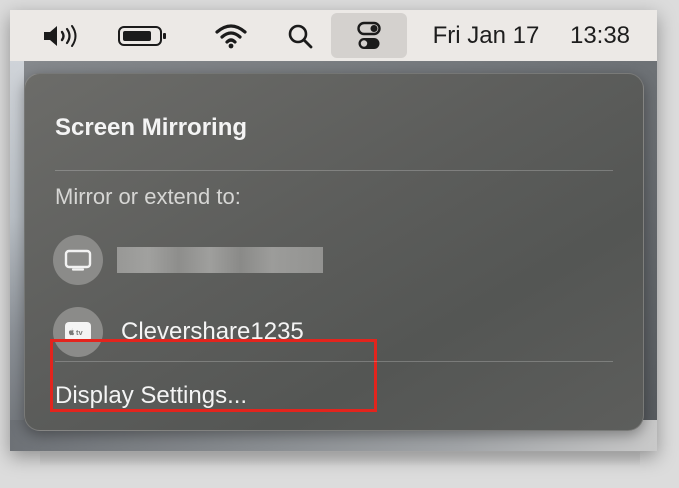 The height and width of the screenshot is (488, 679). What do you see at coordinates (144, 35) in the screenshot?
I see `battery-icon` at bounding box center [144, 35].